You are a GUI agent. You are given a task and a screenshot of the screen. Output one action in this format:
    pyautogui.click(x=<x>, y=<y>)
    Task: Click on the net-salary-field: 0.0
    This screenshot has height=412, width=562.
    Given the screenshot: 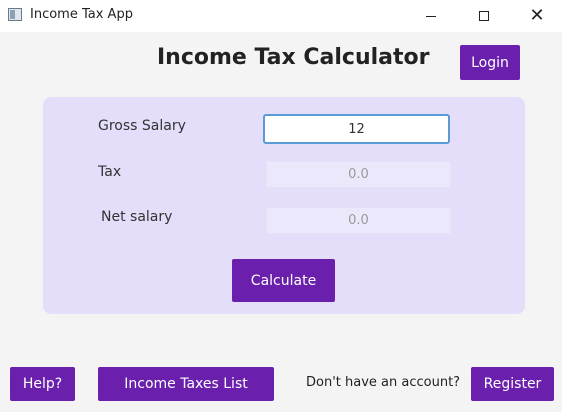 What is the action you would take?
    pyautogui.click(x=358, y=220)
    